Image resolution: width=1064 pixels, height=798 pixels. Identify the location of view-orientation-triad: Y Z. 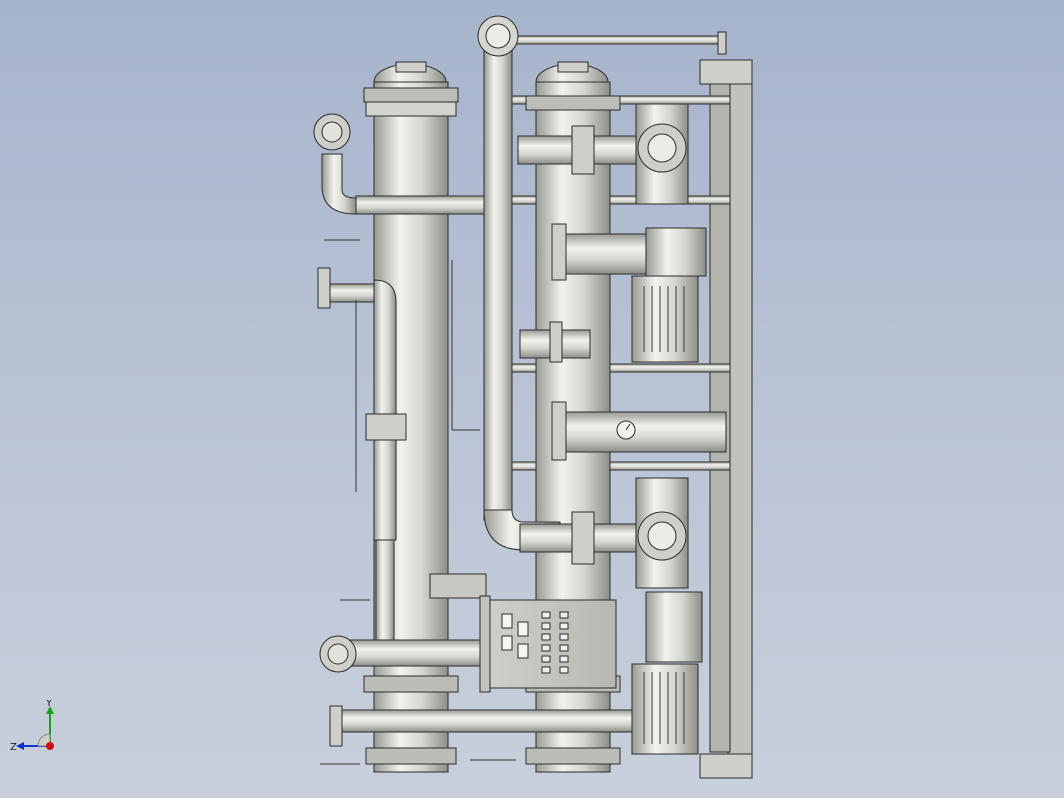
(38, 730).